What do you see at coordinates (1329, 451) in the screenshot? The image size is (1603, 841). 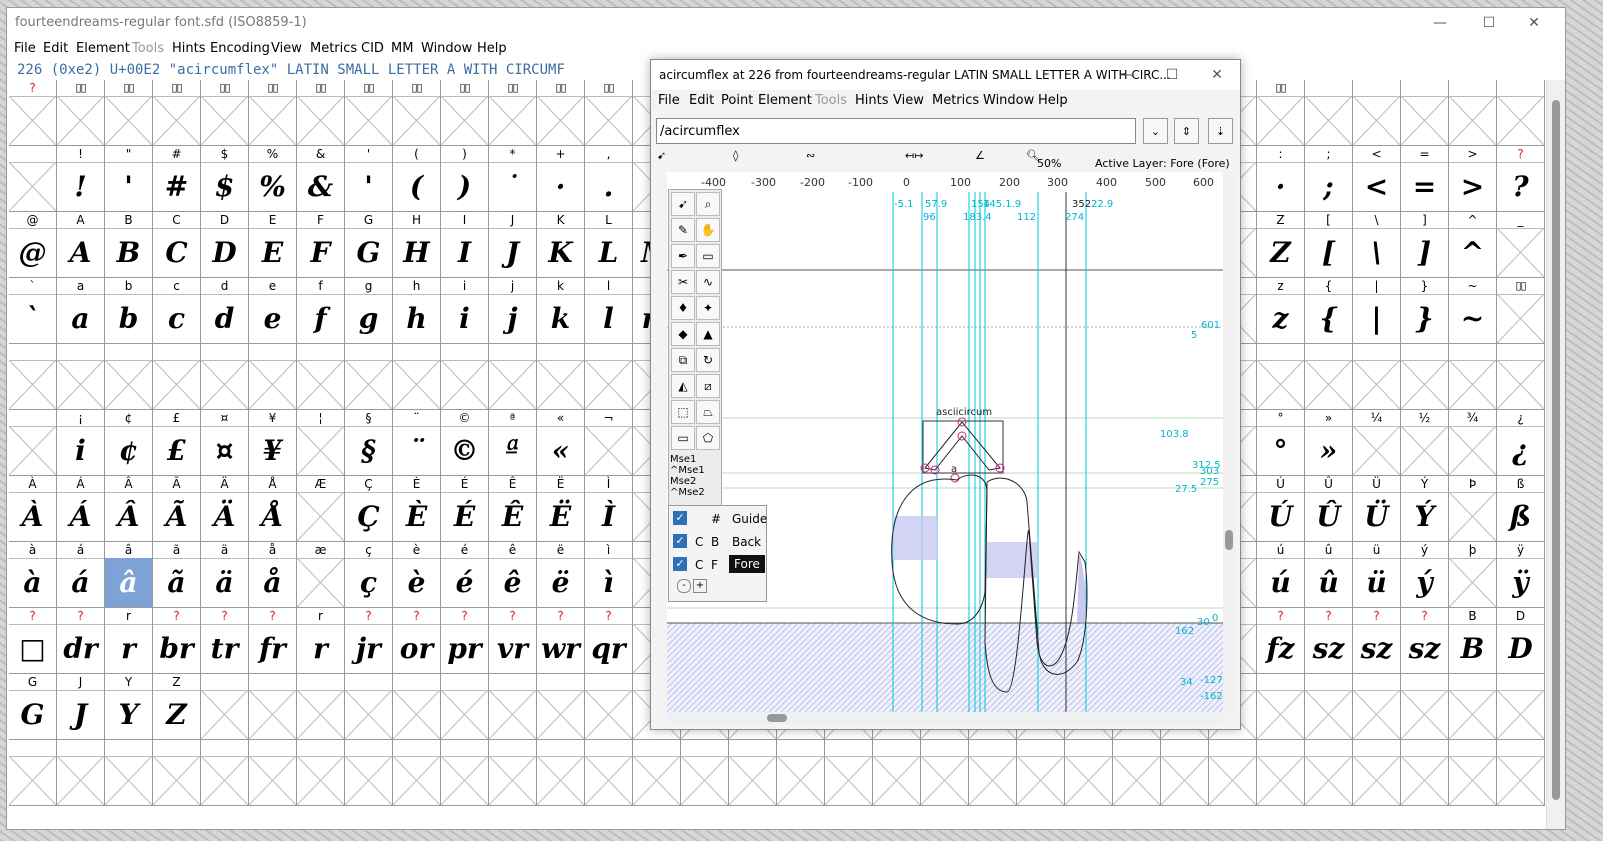 I see `glyph-cell: »` at bounding box center [1329, 451].